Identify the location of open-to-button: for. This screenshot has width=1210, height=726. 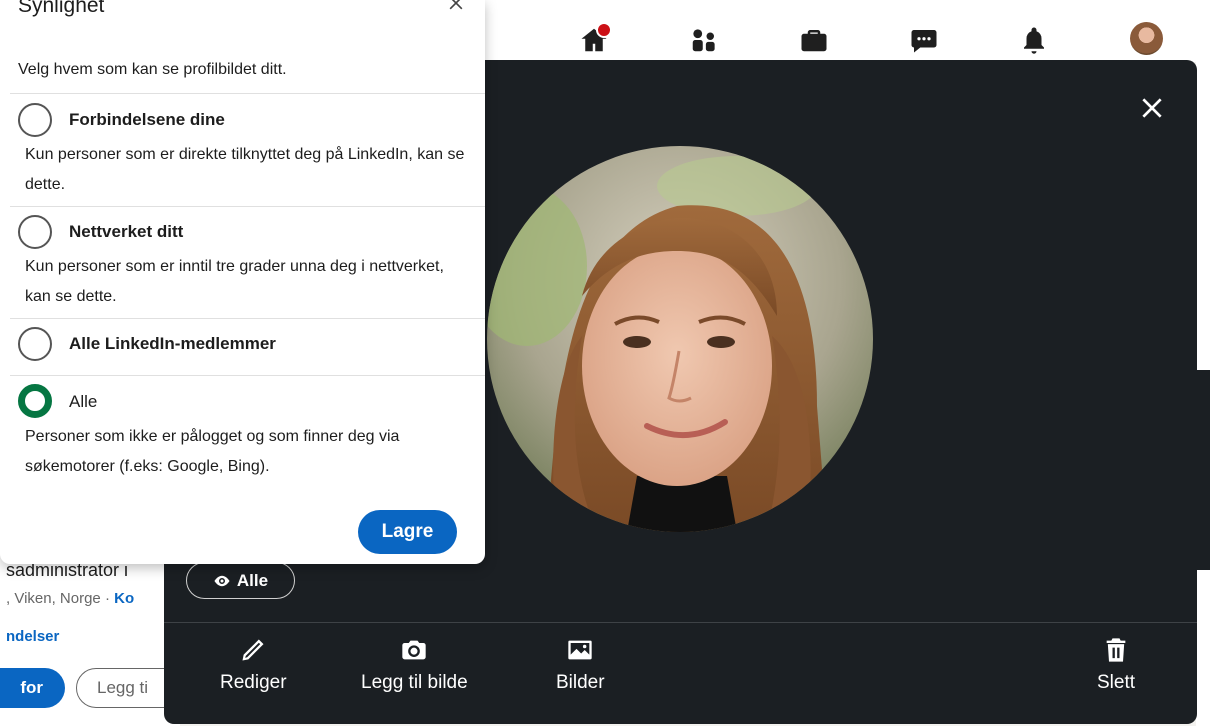
(32, 688).